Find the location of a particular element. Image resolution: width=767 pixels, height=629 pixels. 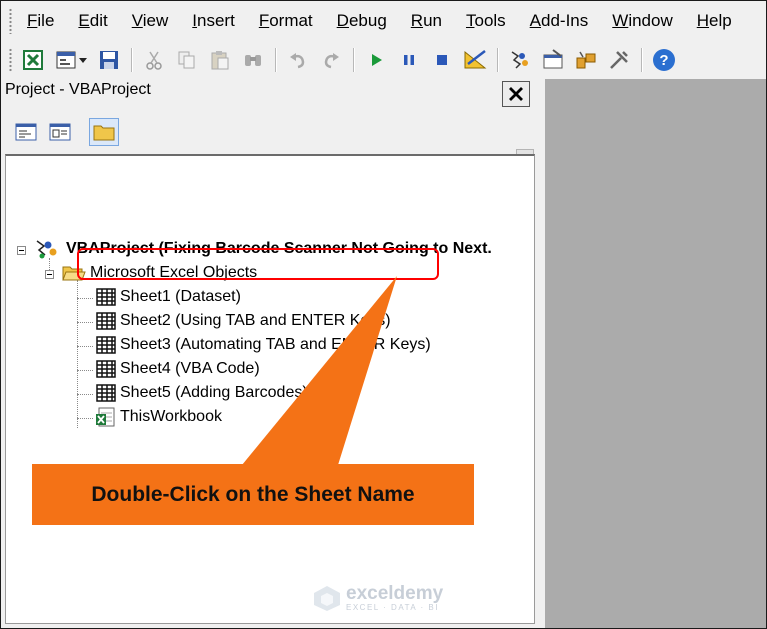

menu-file: File is located at coordinates (40, 21).